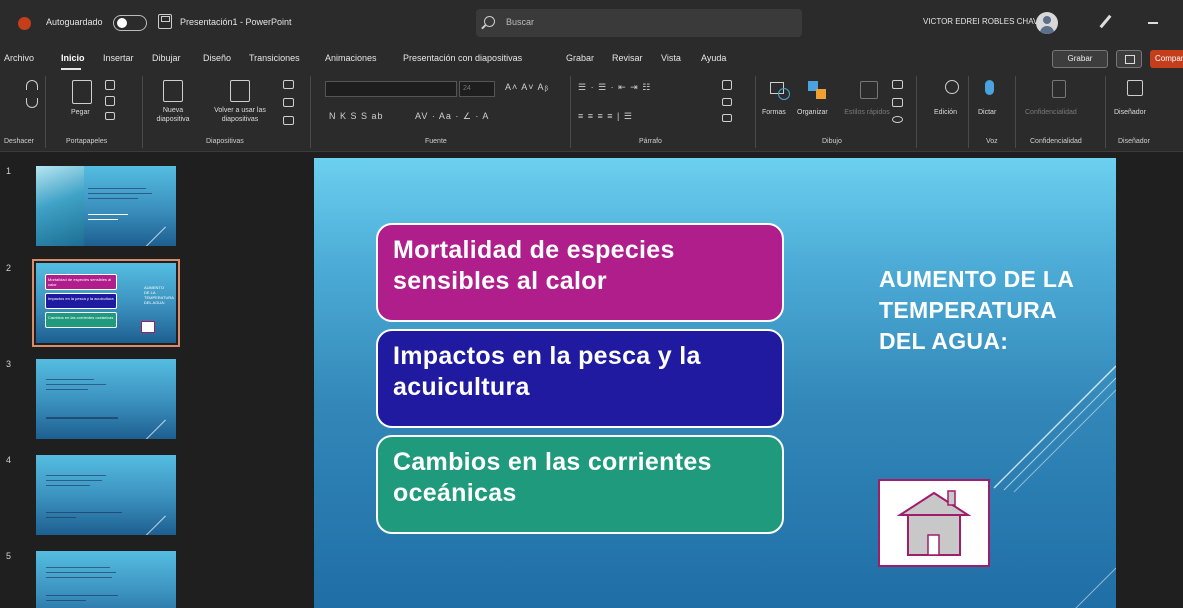  What do you see at coordinates (155, 236) in the screenshot?
I see `thumbnail-decoration` at bounding box center [155, 236].